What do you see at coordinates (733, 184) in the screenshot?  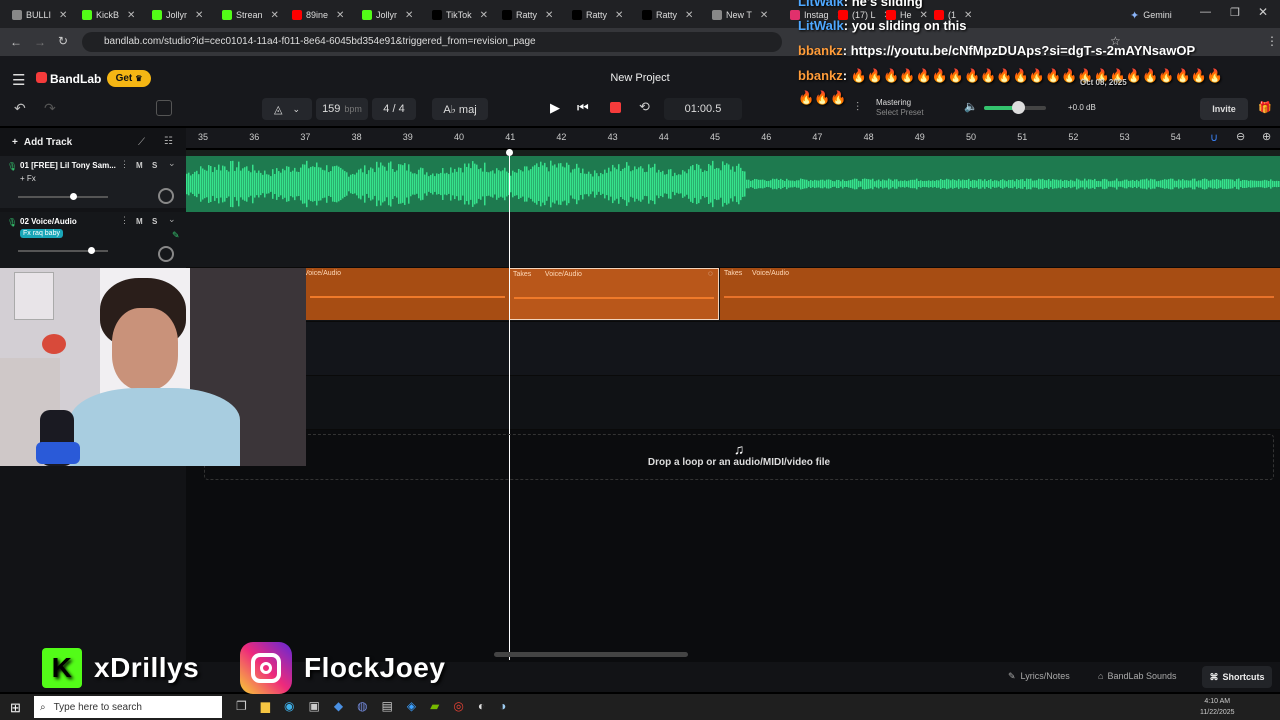 I see `audio-region-instrumental` at bounding box center [733, 184].